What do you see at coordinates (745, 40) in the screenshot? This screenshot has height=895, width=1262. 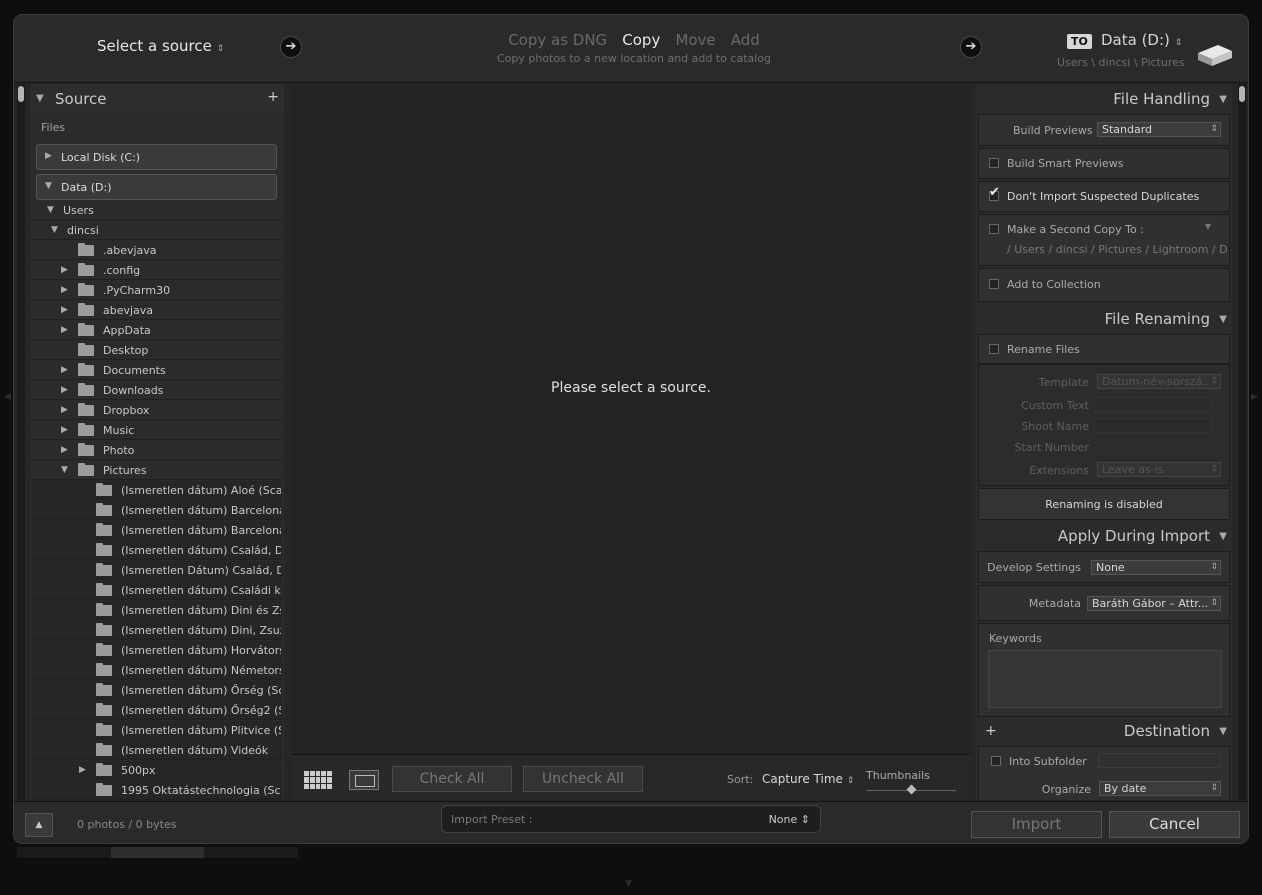 I see `mode-add: Add` at bounding box center [745, 40].